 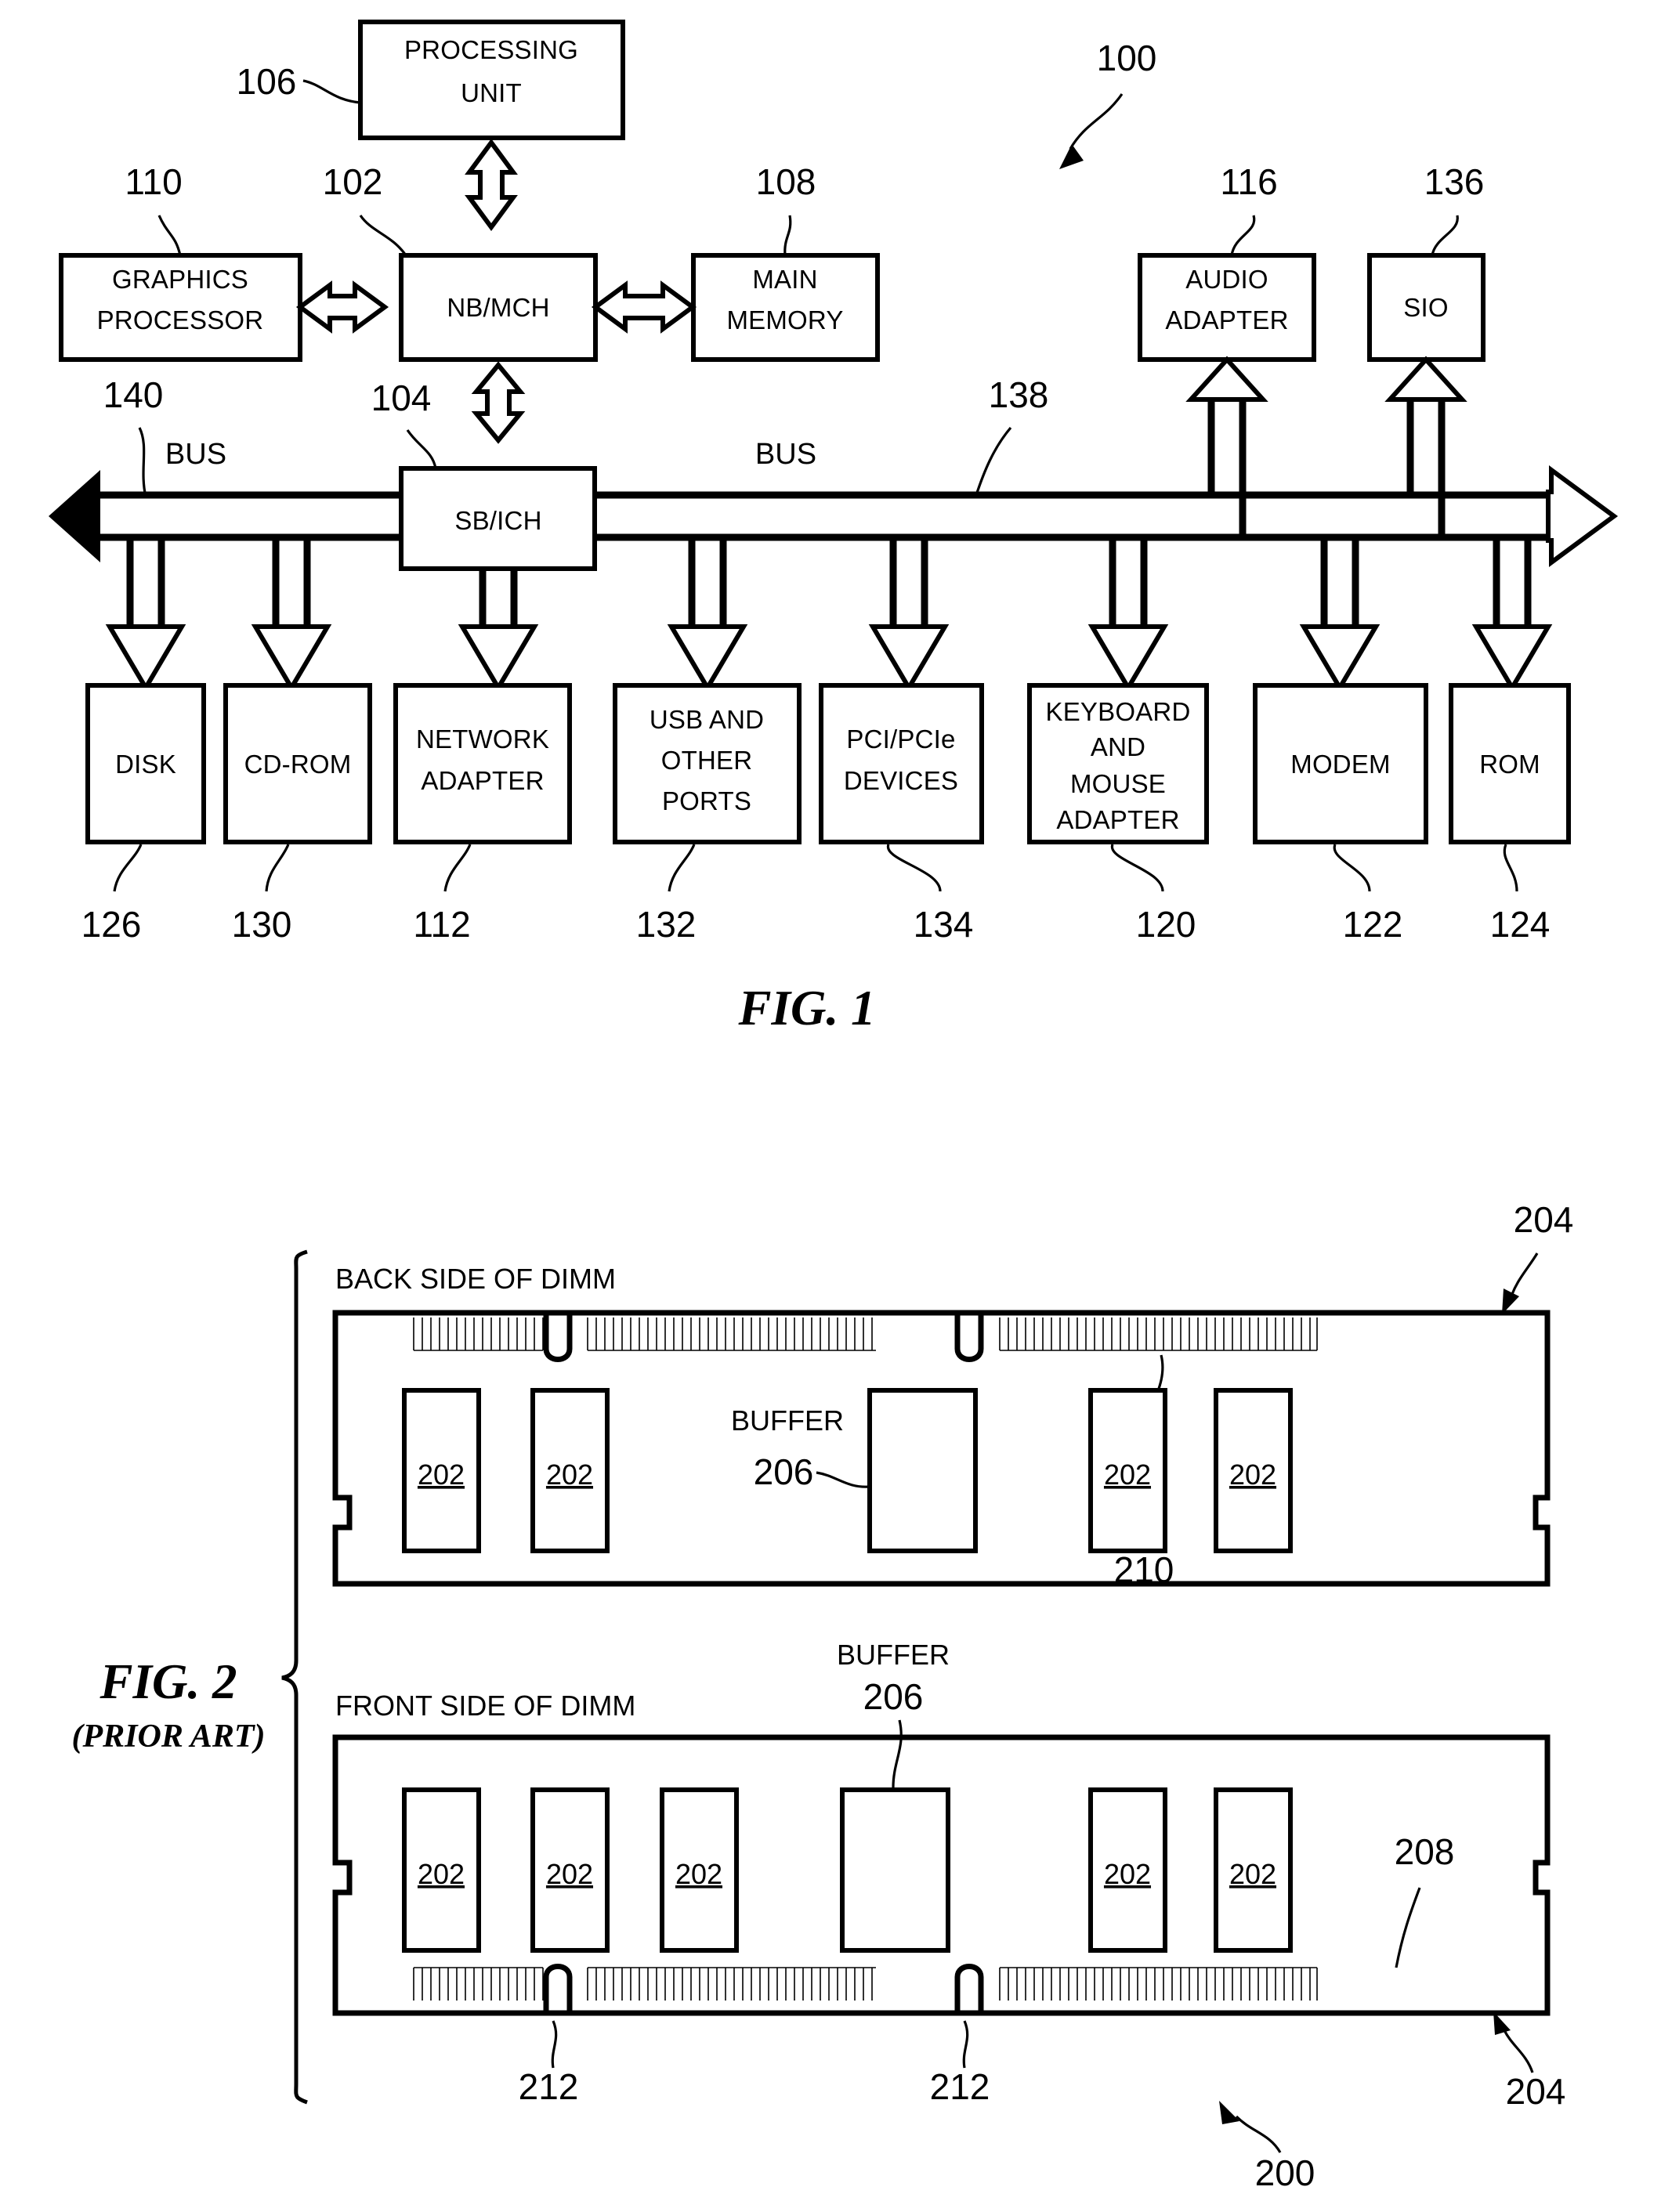 I want to click on box-rom-label: ROM, so click(x=1509, y=765).